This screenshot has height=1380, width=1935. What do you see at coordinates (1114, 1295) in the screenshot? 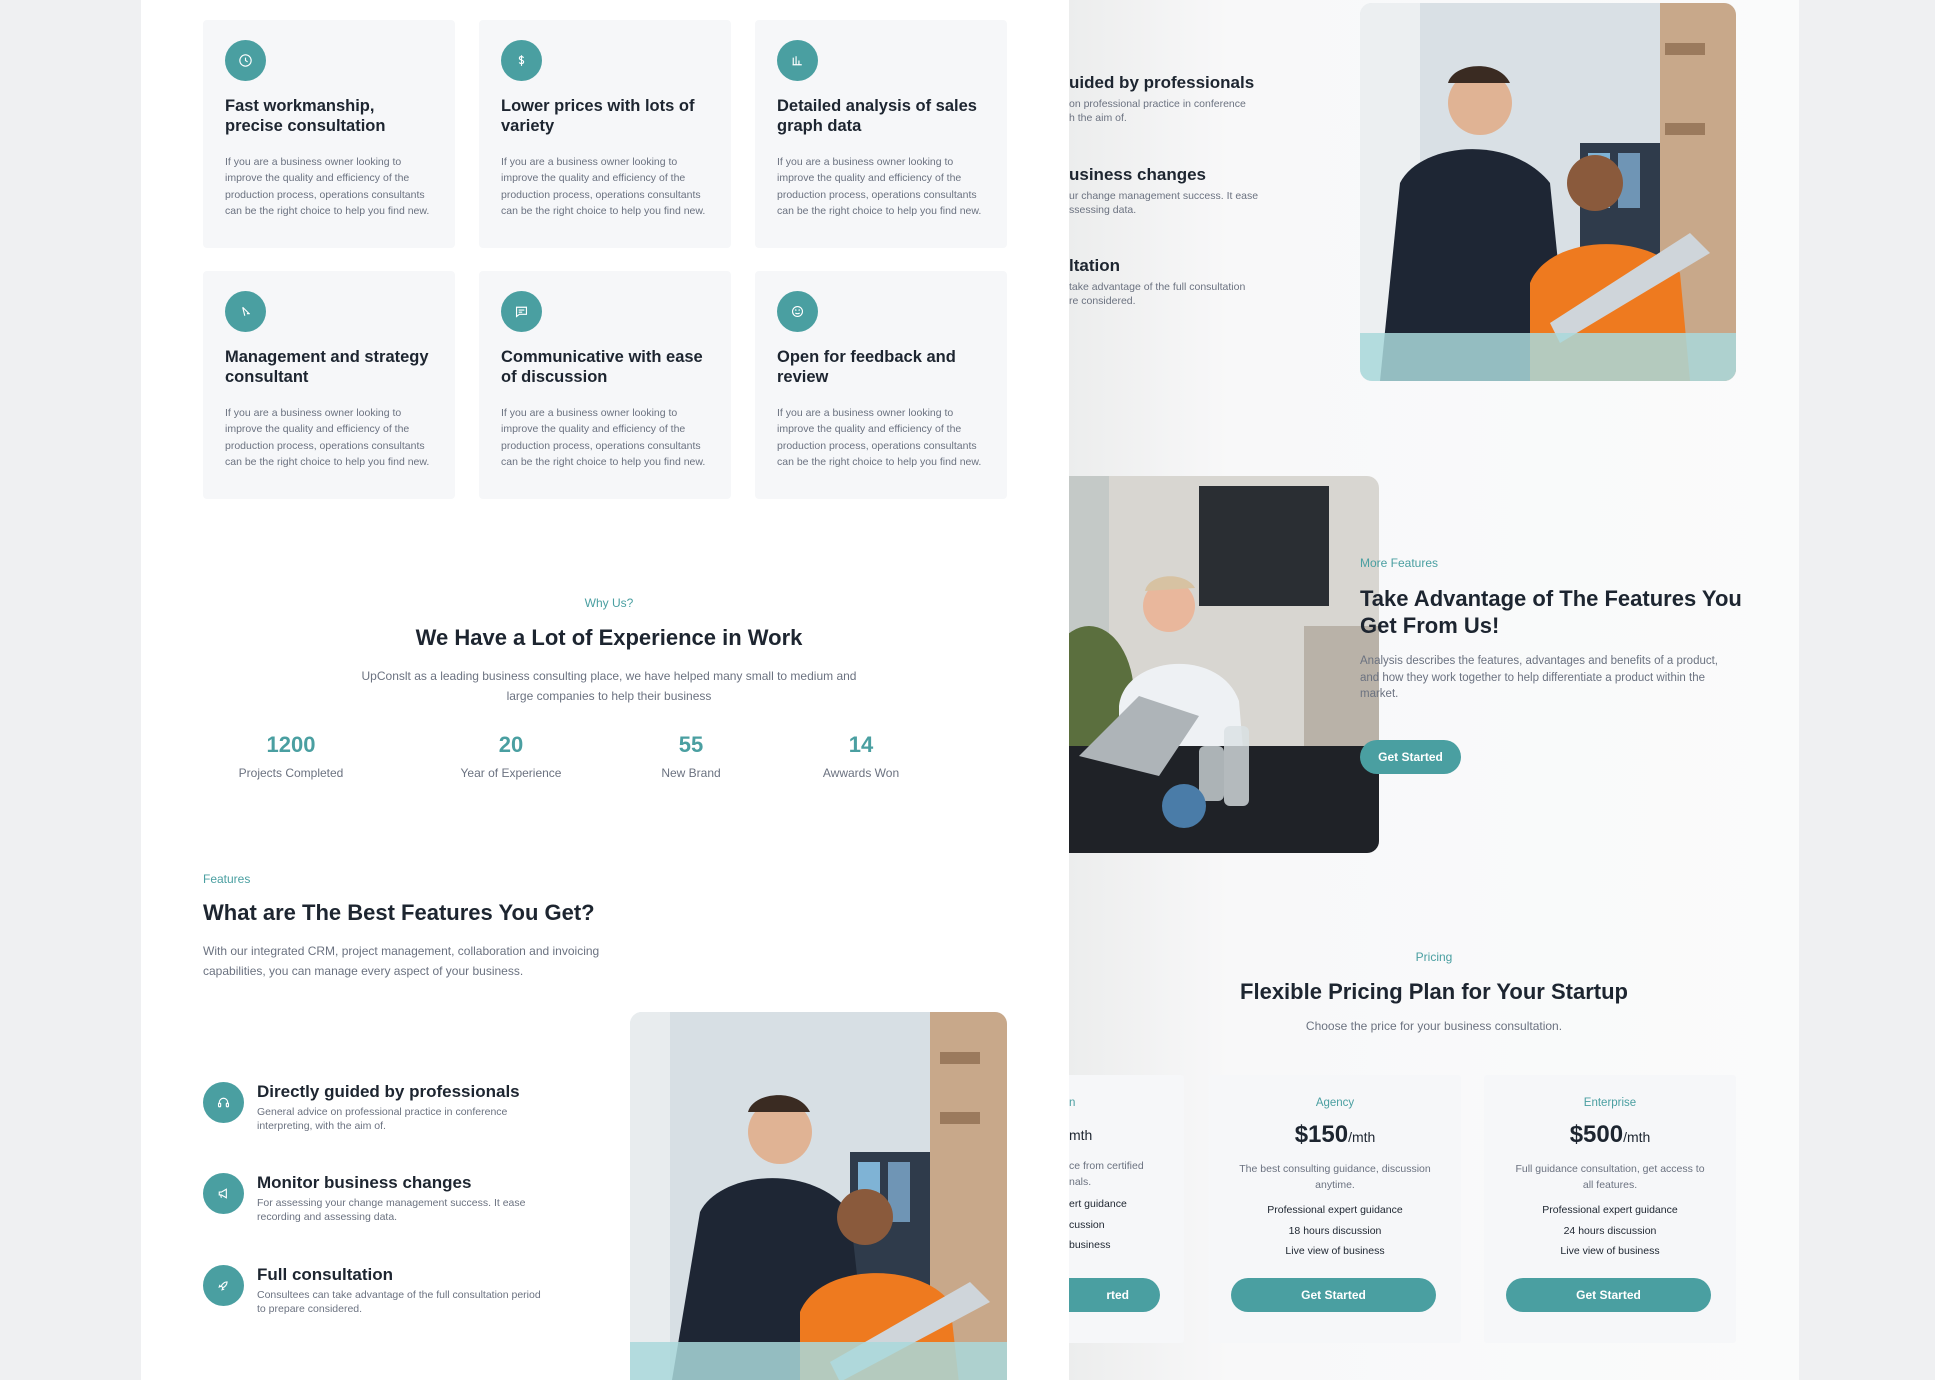
I see `plan-get-started-button: rted` at bounding box center [1114, 1295].